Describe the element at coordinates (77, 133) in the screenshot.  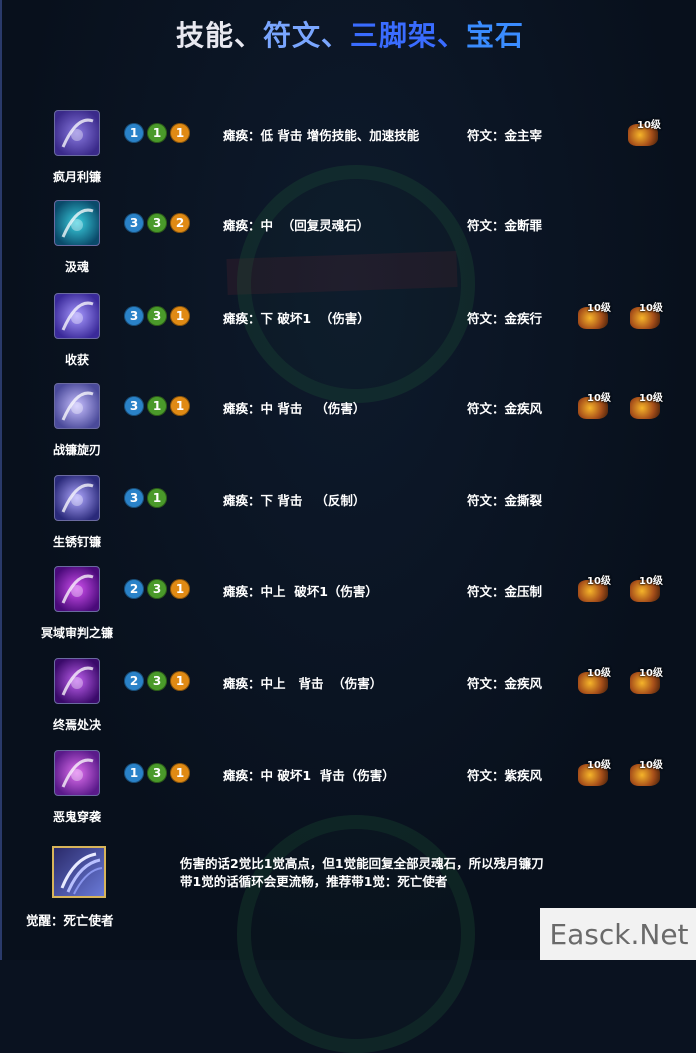
I see `scythe-slash-icon` at that location.